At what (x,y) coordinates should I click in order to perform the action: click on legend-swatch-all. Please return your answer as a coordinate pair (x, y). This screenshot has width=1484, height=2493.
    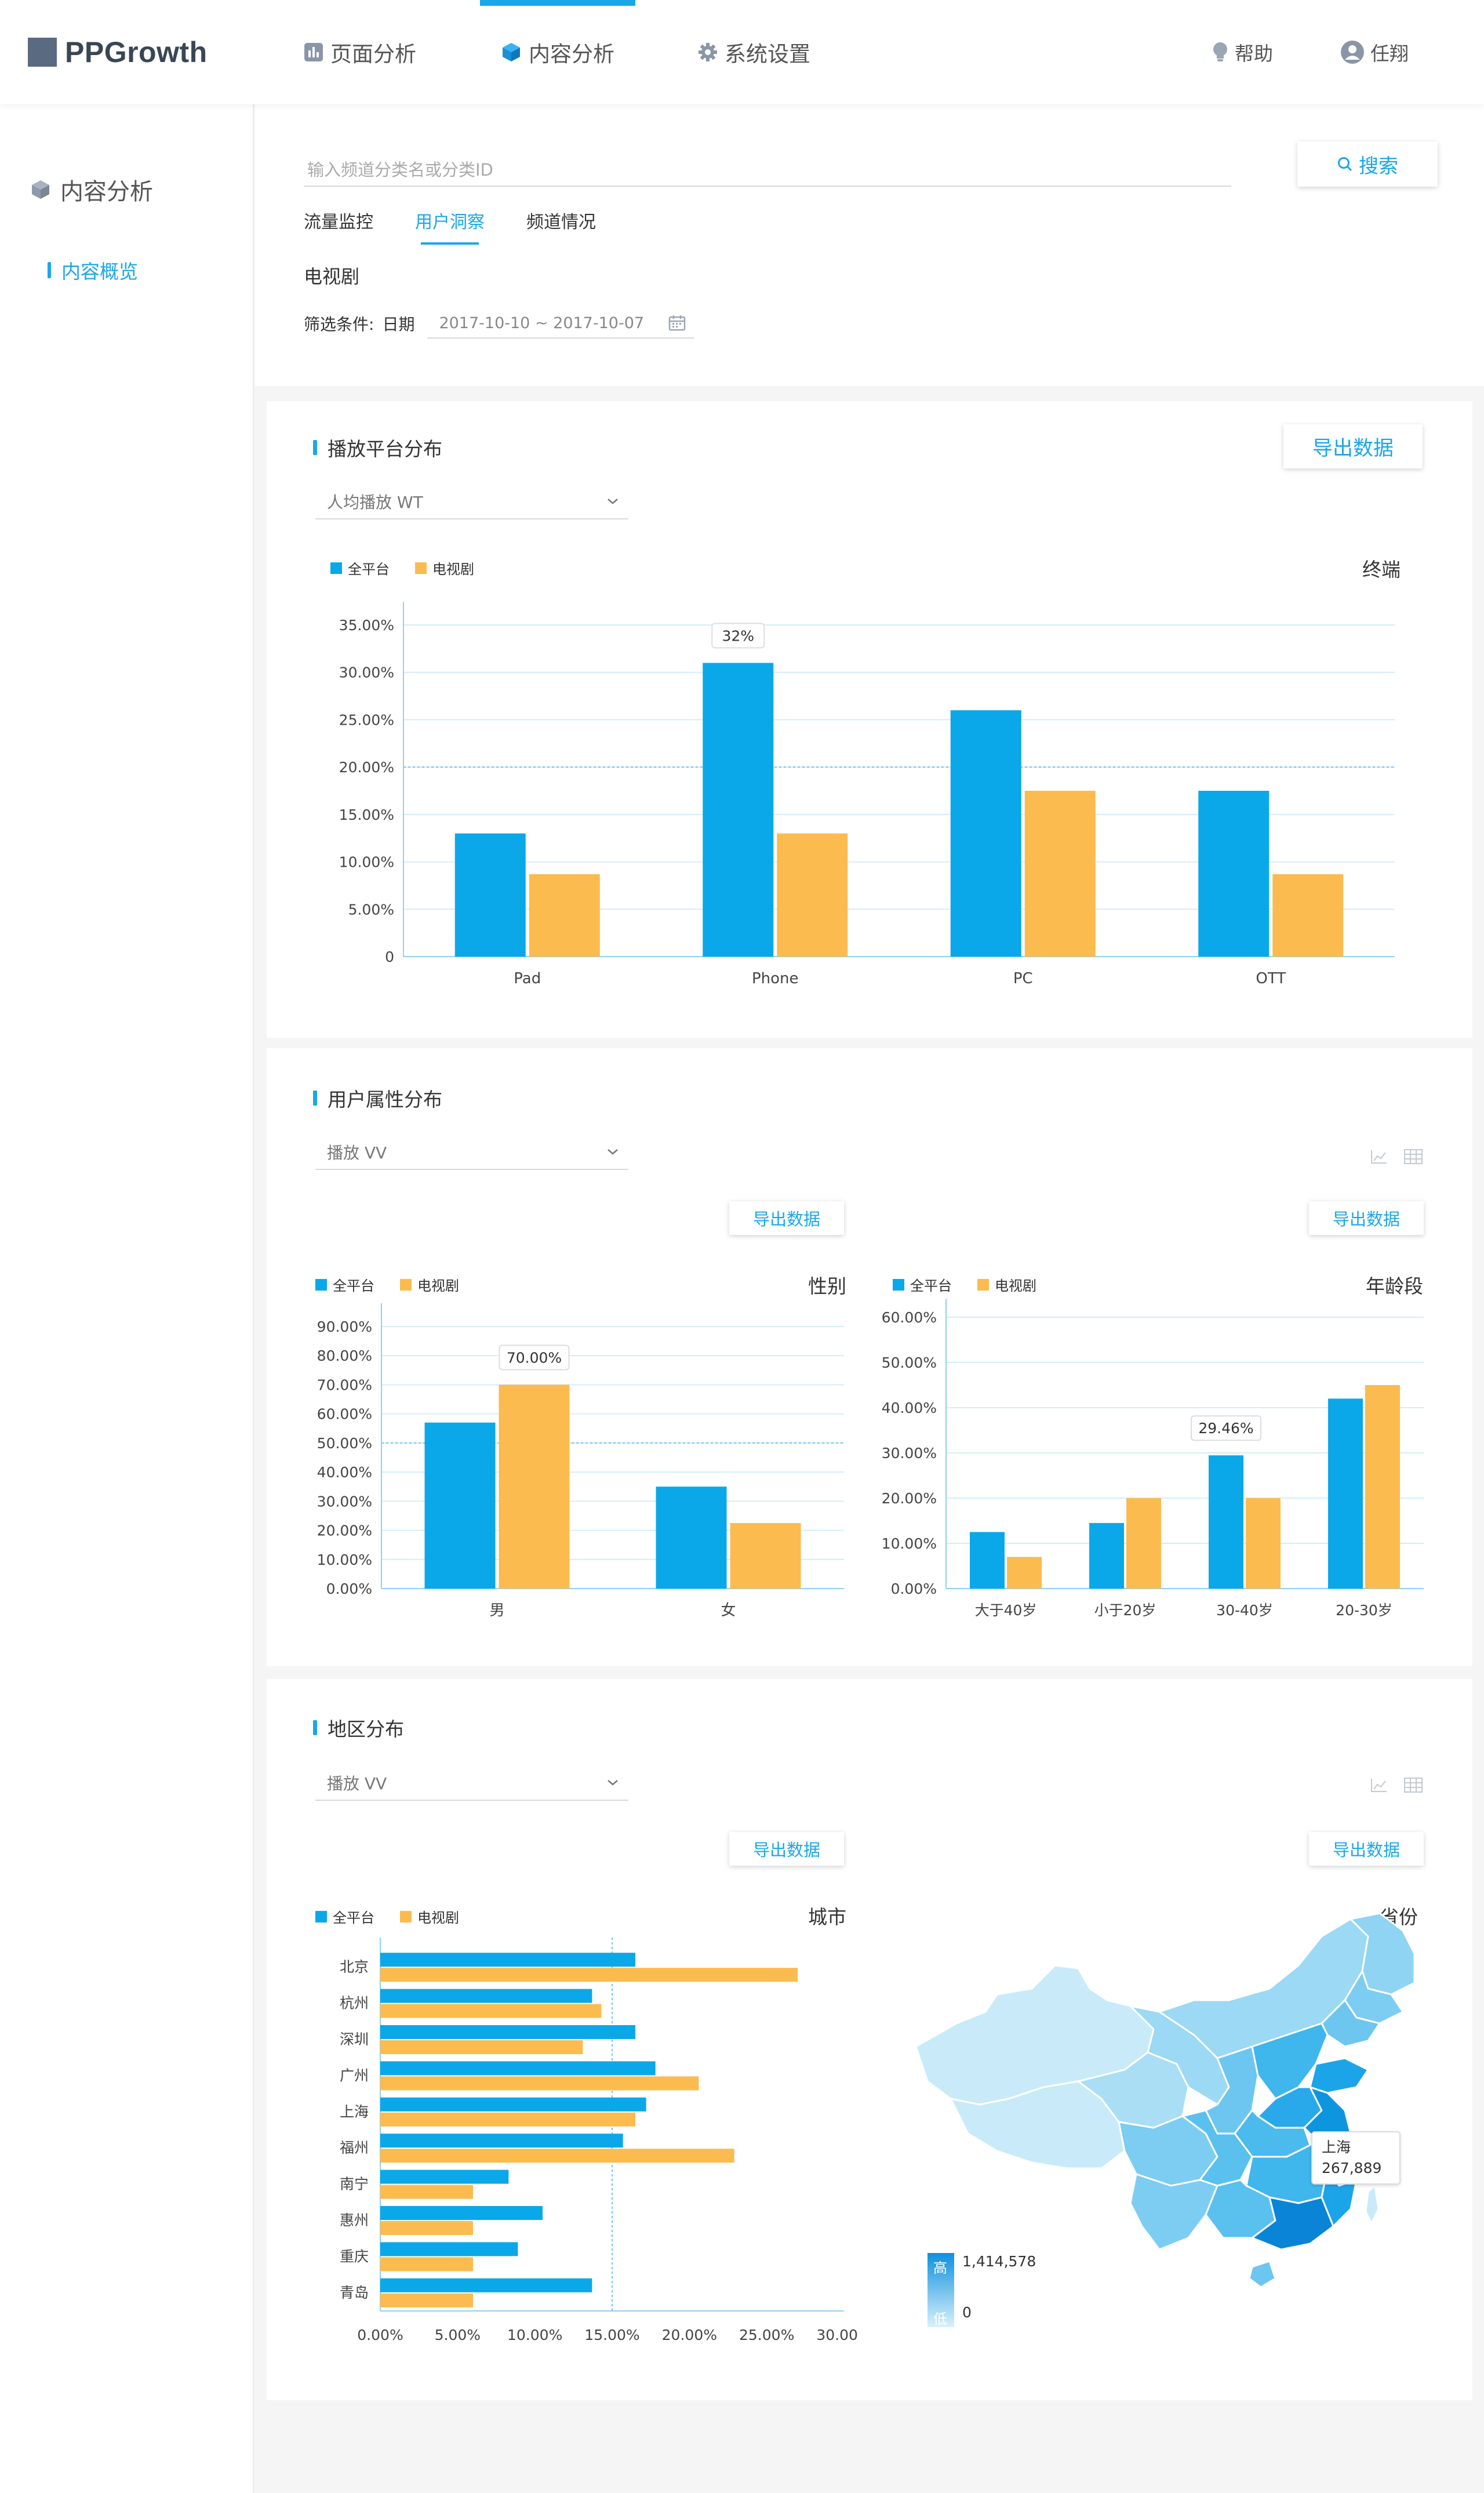
    Looking at the image, I should click on (321, 1916).